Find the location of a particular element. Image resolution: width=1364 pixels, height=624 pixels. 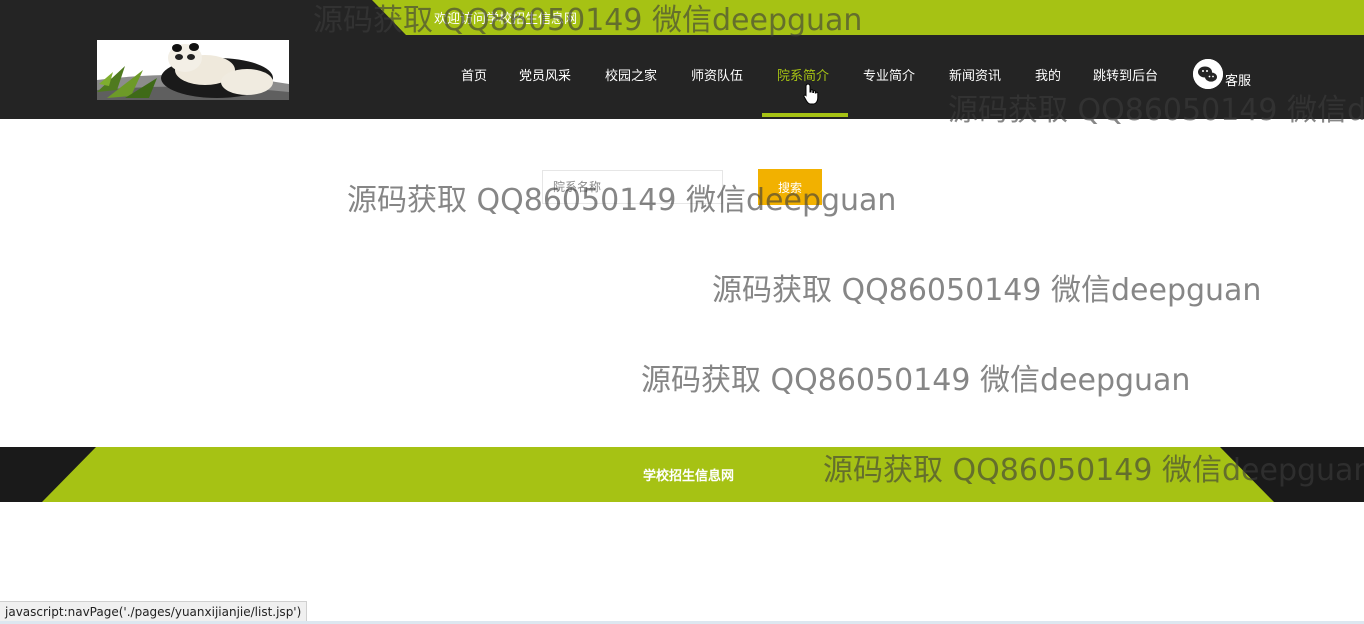

nav-active-indicator is located at coordinates (805, 115).